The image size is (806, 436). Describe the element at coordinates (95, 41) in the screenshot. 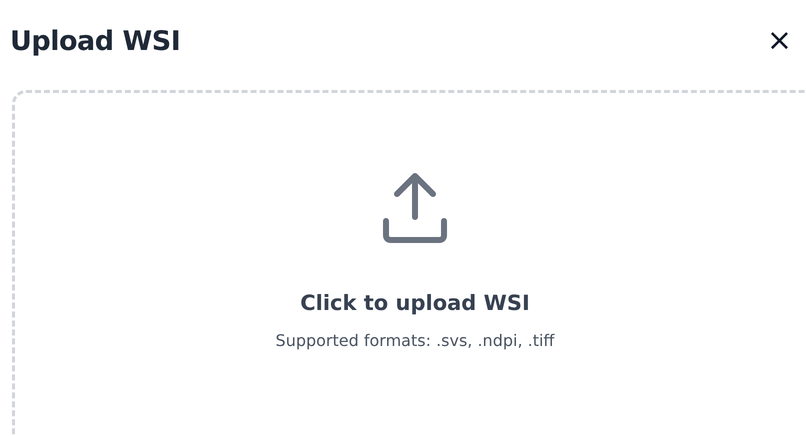

I see `dialog-title: Upload WSI` at that location.